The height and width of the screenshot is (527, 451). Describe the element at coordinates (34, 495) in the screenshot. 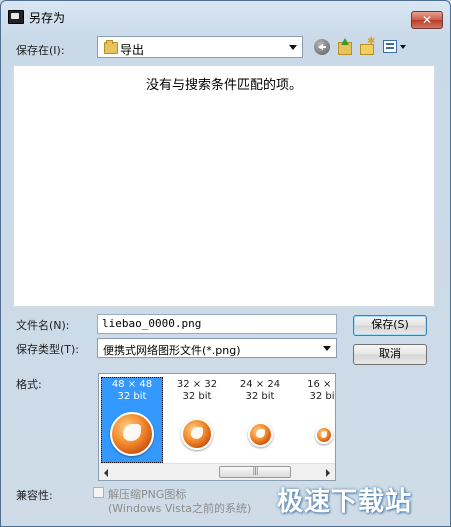

I see `compat-label: 兼容性:` at that location.